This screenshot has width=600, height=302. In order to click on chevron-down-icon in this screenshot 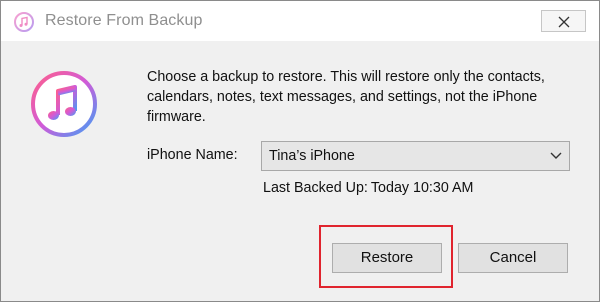, I will do `click(556, 155)`.